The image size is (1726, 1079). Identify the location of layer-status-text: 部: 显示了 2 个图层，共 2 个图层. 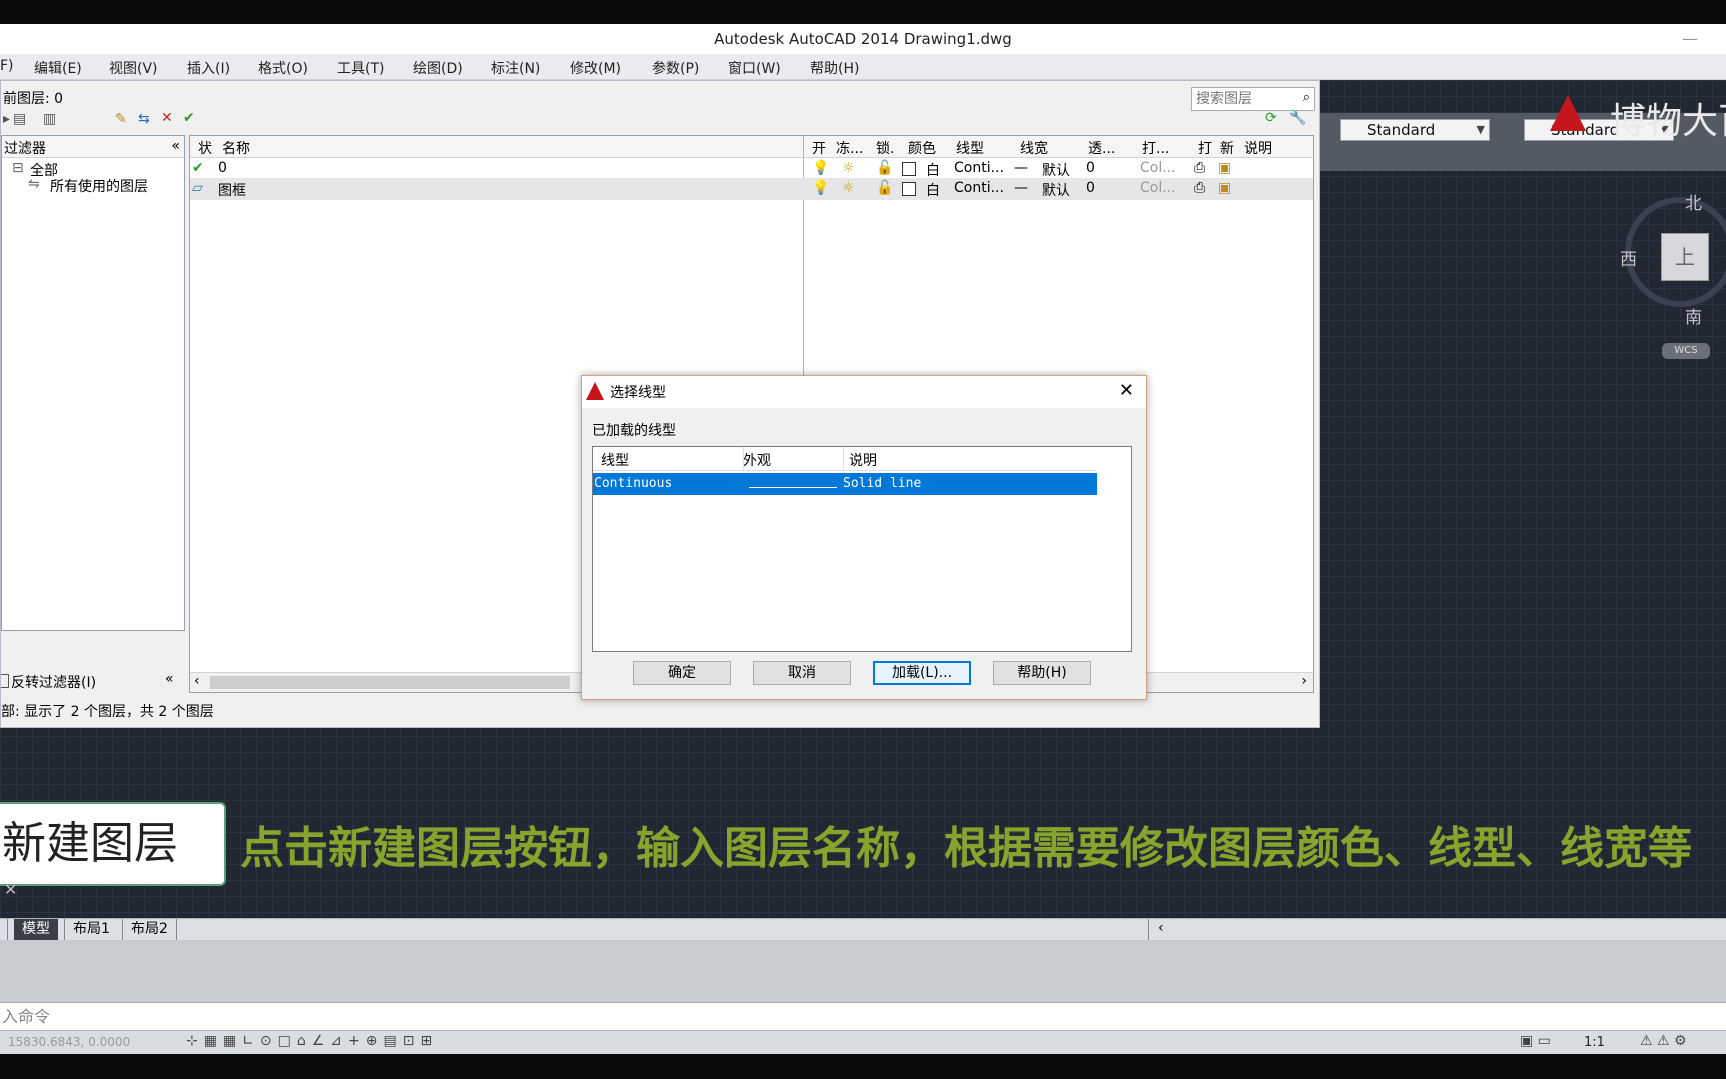
(107, 712).